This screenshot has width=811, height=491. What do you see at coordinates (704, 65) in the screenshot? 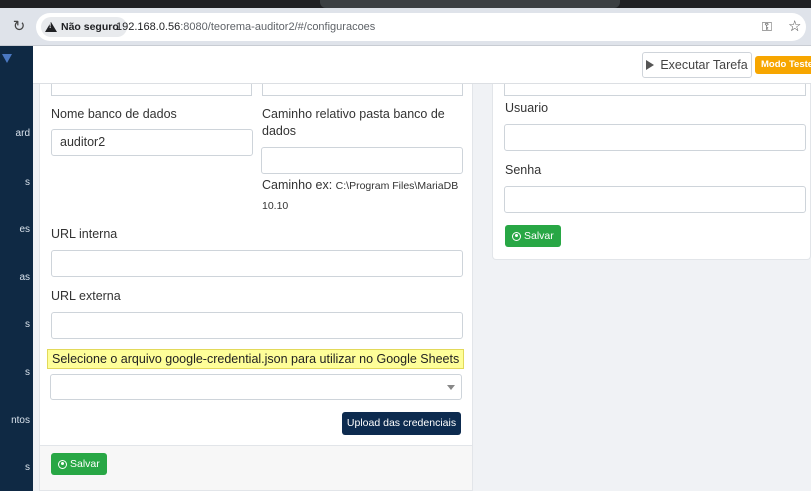
I see `execute-task-label: Executar Tarefa` at bounding box center [704, 65].